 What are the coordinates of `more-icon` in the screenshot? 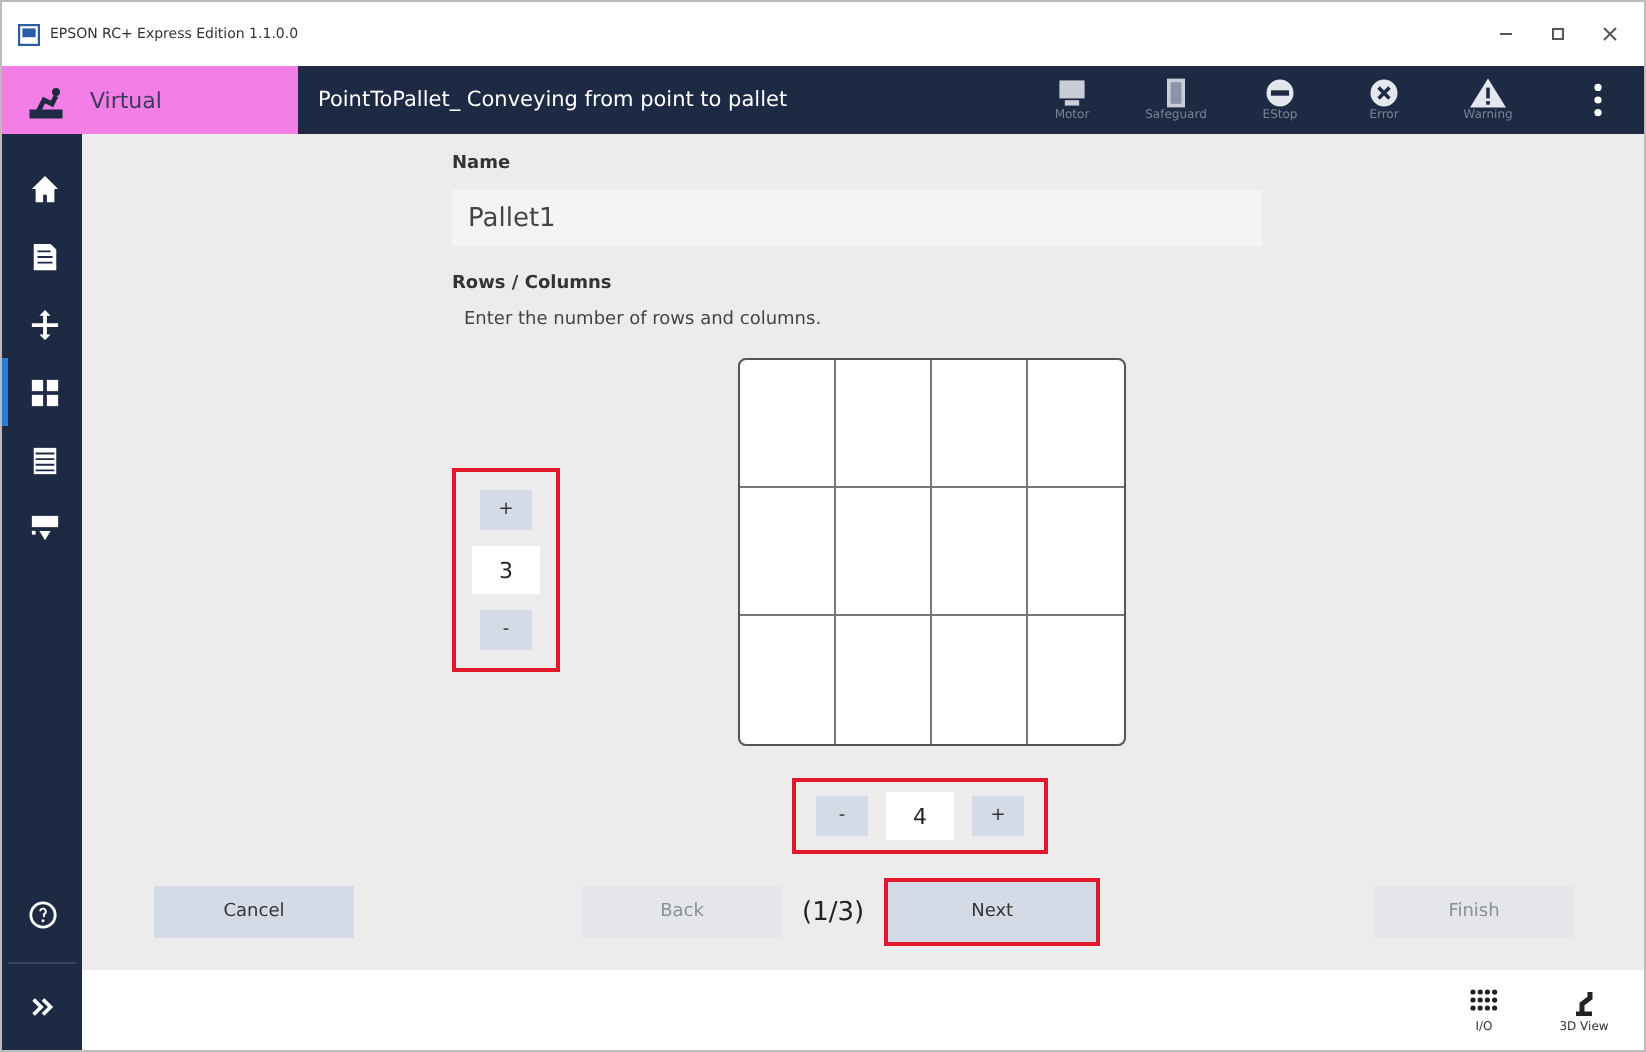 It's located at (1598, 100).